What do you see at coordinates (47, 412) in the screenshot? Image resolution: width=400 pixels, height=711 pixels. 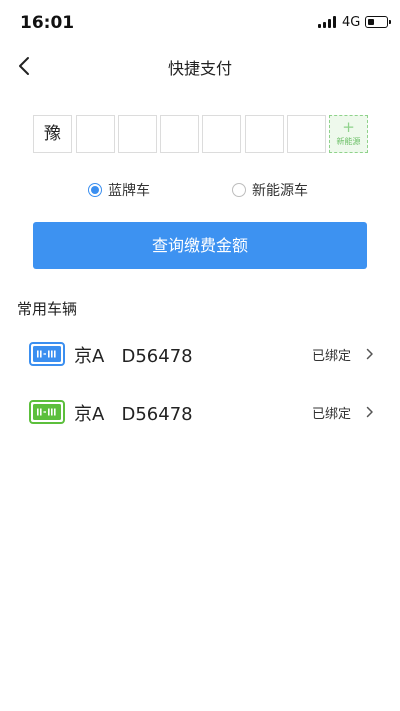 I see `green-plate-icon` at bounding box center [47, 412].